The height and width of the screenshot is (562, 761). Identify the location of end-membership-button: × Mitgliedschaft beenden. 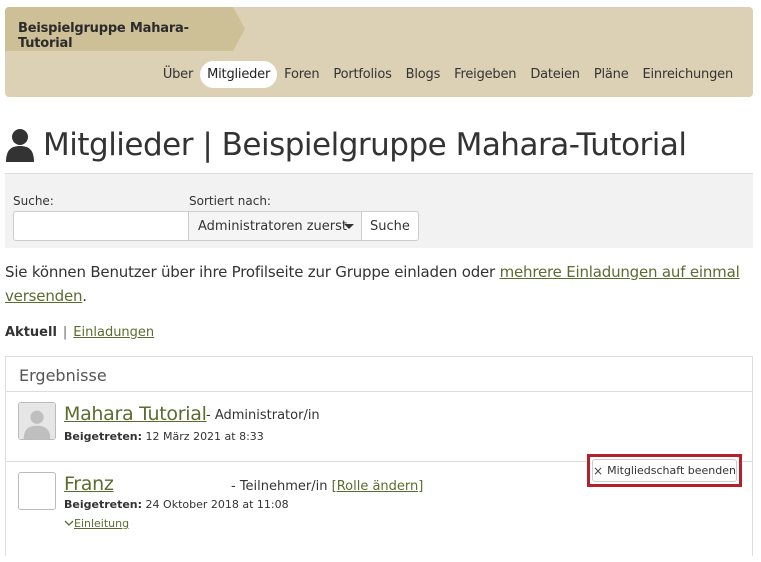
(664, 470).